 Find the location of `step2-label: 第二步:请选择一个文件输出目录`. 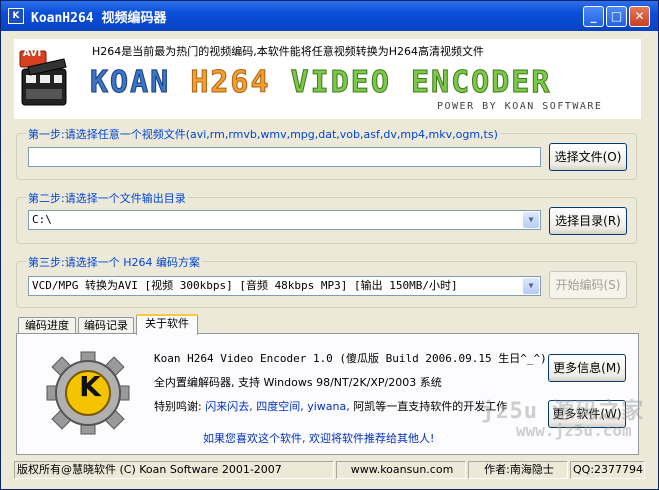

step2-label: 第二步:请选择一个文件输出目录 is located at coordinates (107, 198).